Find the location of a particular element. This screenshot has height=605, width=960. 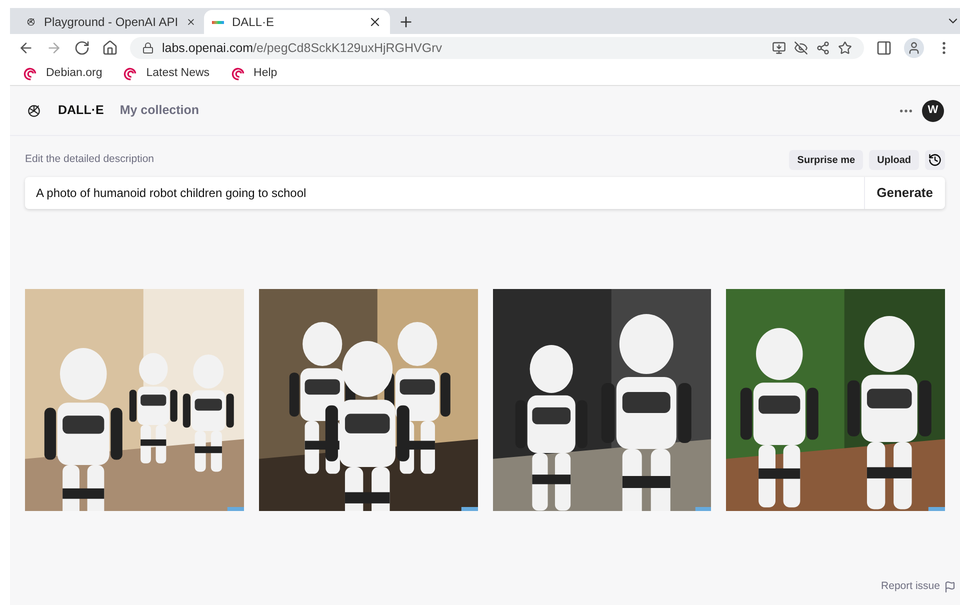

action-button: Upload is located at coordinates (894, 160).